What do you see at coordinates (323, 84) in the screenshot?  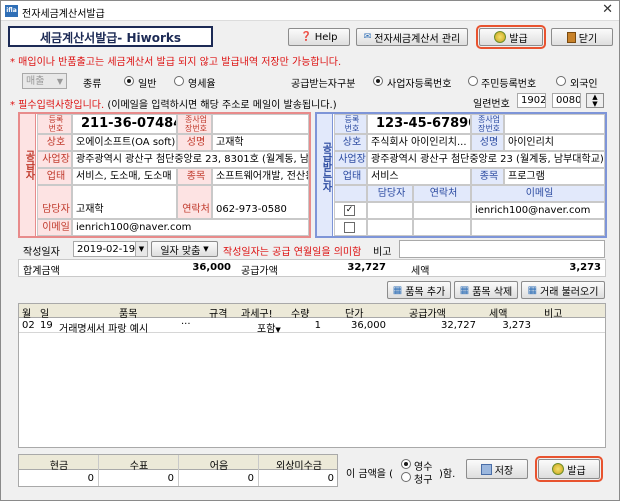 I see `receiver-type-label: 공급받는자구분` at bounding box center [323, 84].